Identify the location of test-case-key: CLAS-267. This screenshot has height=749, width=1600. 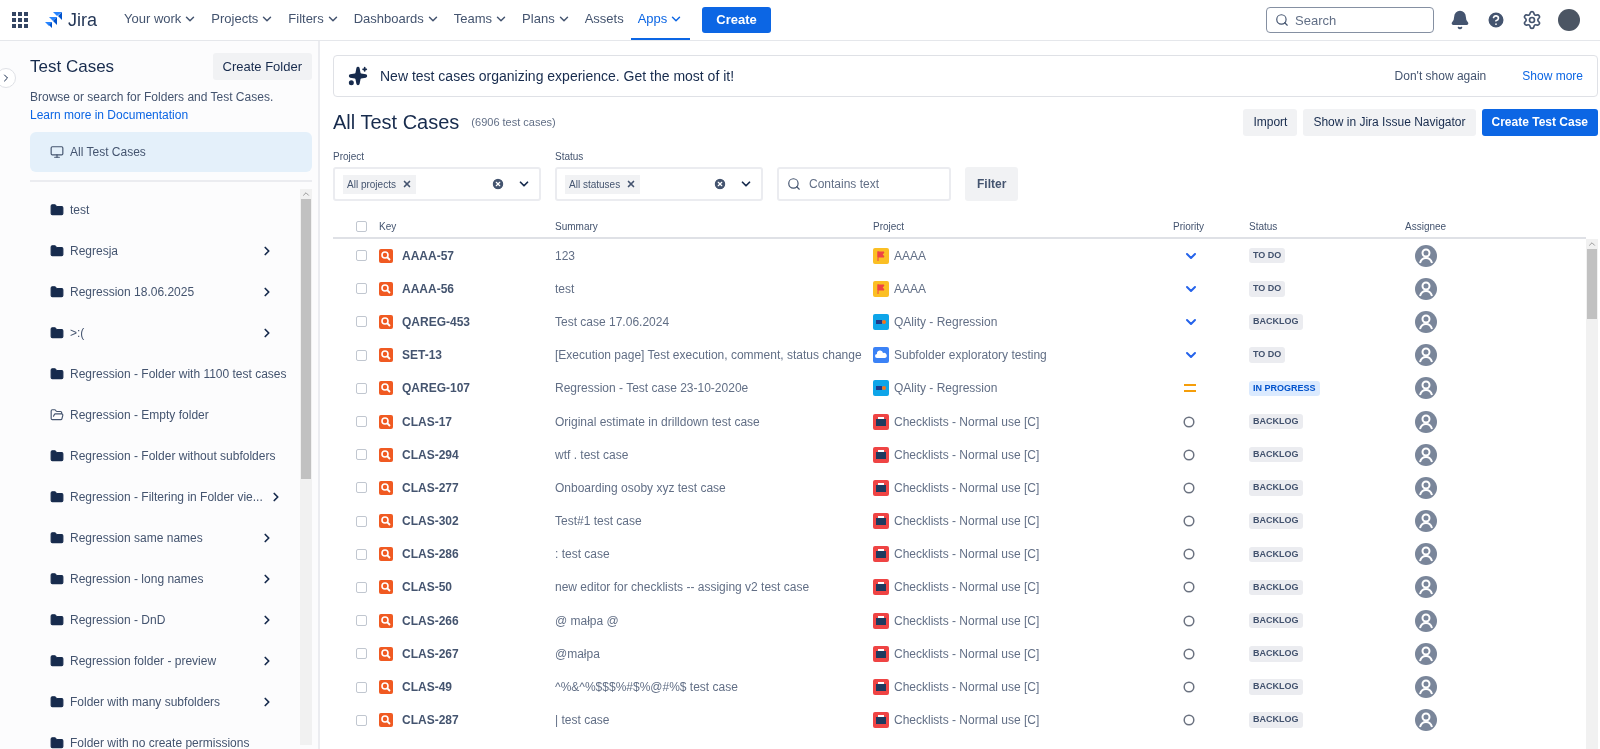
(430, 653).